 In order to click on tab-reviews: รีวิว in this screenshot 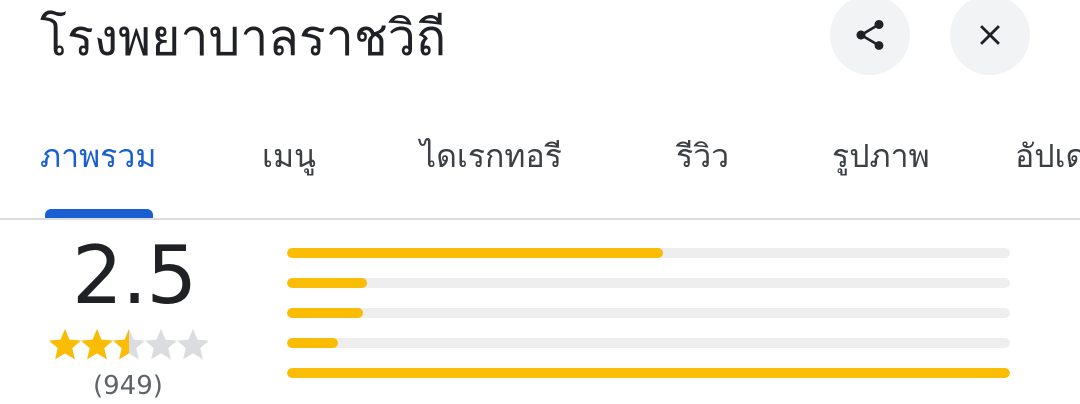, I will do `click(702, 156)`.